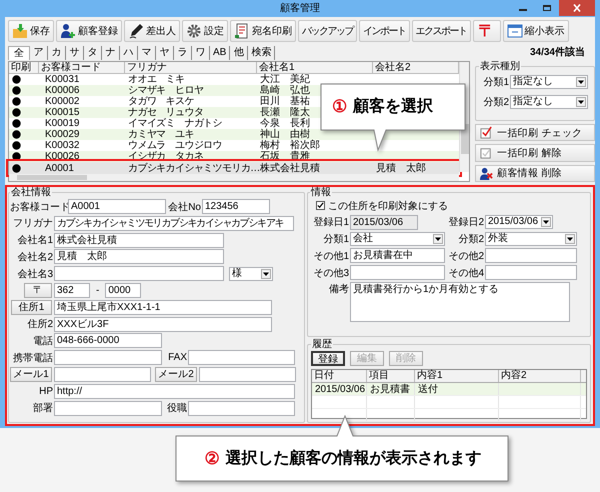 Image resolution: width=600 pixels, height=492 pixels. What do you see at coordinates (59, 168) in the screenshot?
I see `table-cell: A0001` at bounding box center [59, 168].